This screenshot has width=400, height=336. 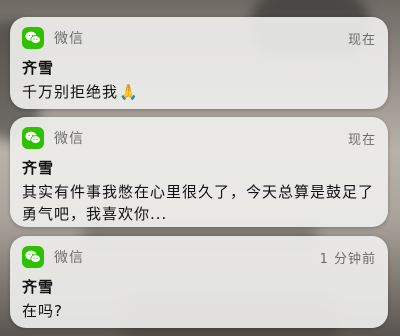 What do you see at coordinates (129, 92) in the screenshot?
I see `praying-hands-icon: 🙏` at bounding box center [129, 92].